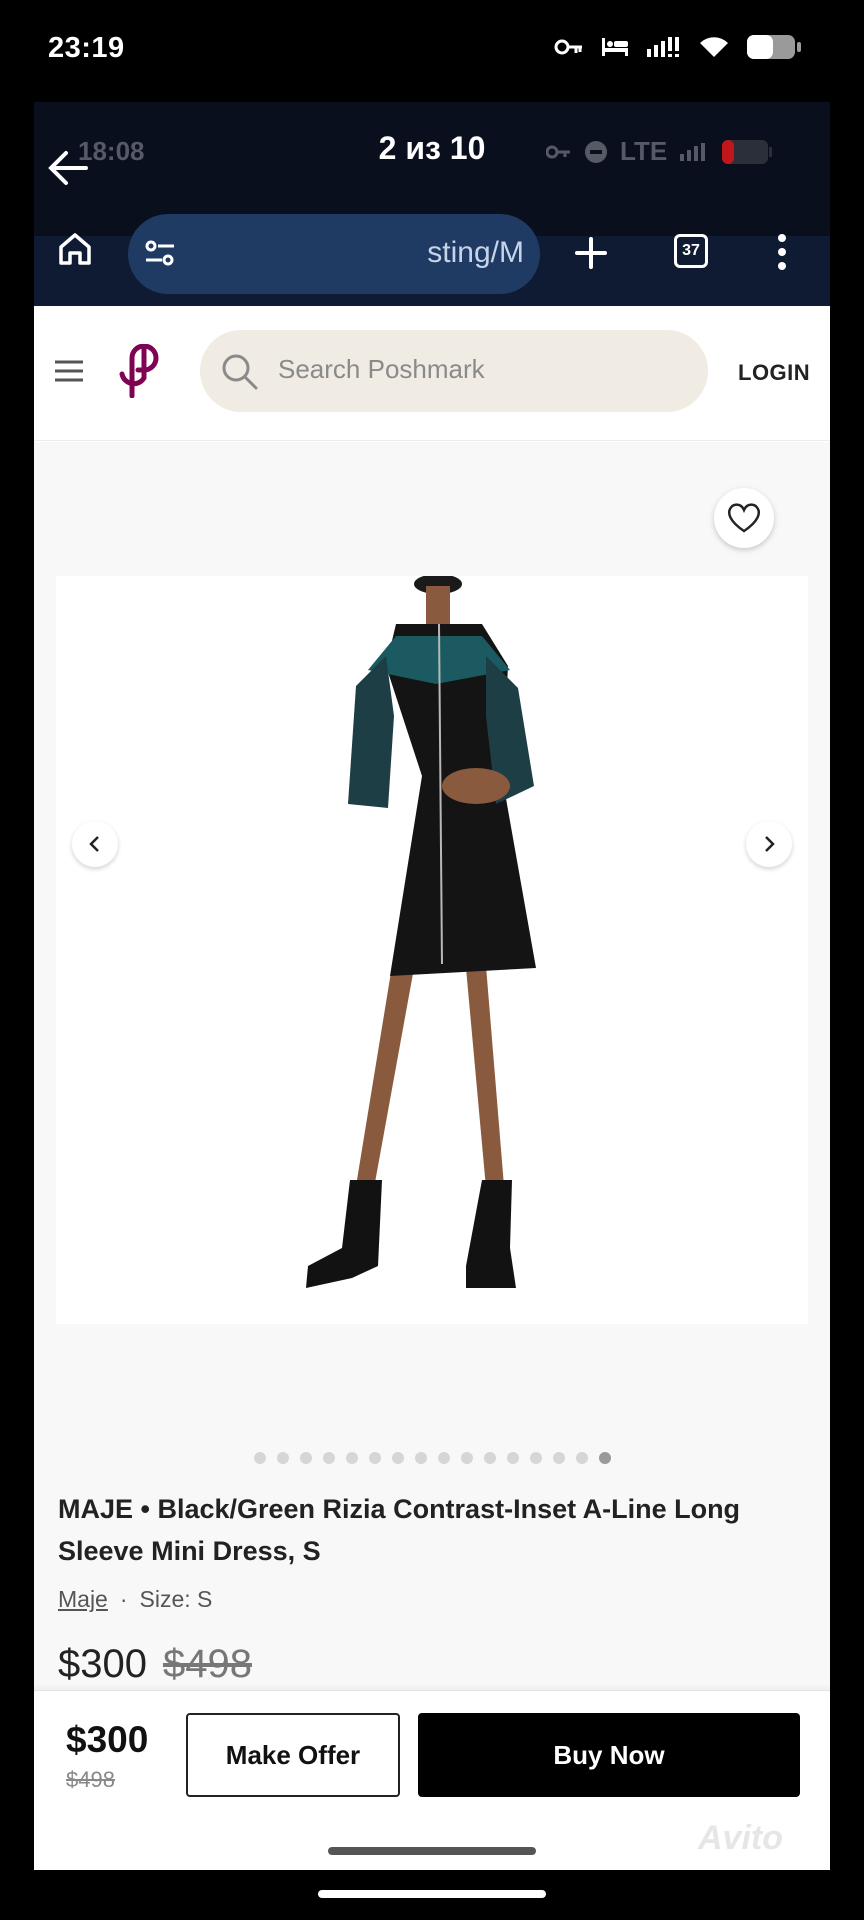 The image size is (864, 1920). Describe the element at coordinates (293, 1755) in the screenshot. I see `make-offer-button: Make Offer` at that location.